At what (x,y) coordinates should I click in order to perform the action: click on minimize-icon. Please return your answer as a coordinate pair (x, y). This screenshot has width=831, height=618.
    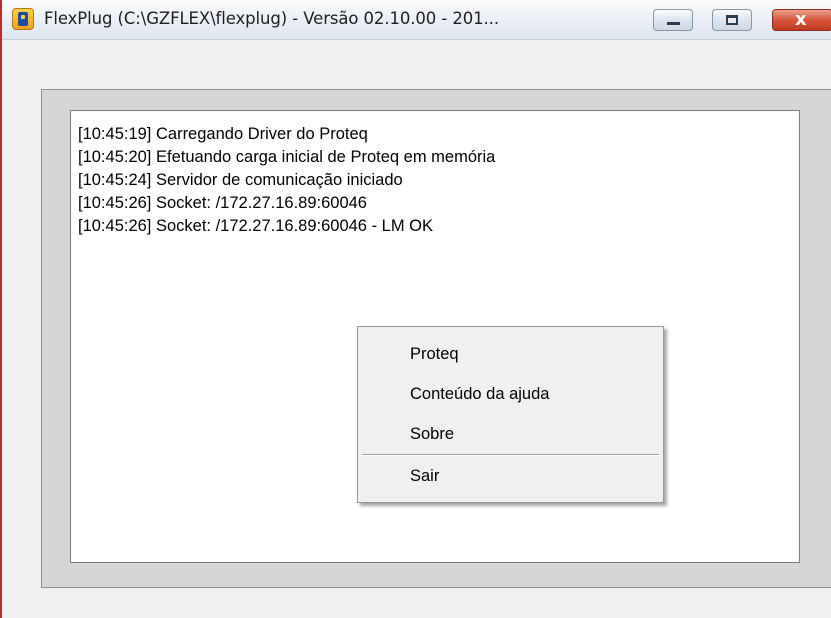
    Looking at the image, I should click on (673, 23).